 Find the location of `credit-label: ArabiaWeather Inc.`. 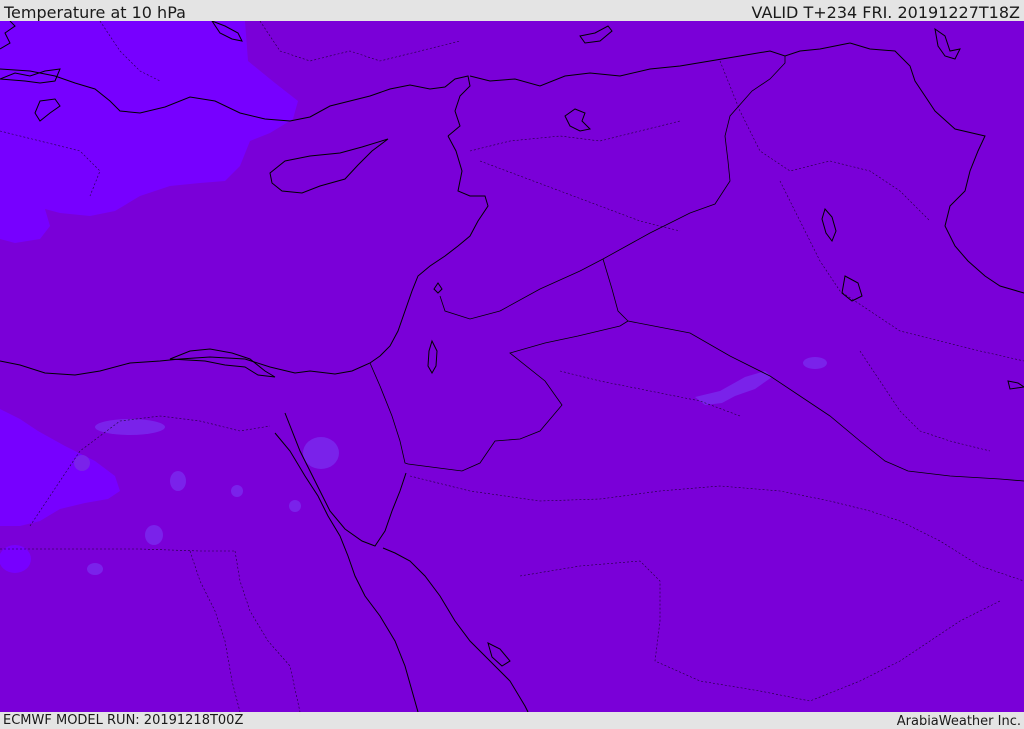

credit-label: ArabiaWeather Inc. is located at coordinates (958, 721).